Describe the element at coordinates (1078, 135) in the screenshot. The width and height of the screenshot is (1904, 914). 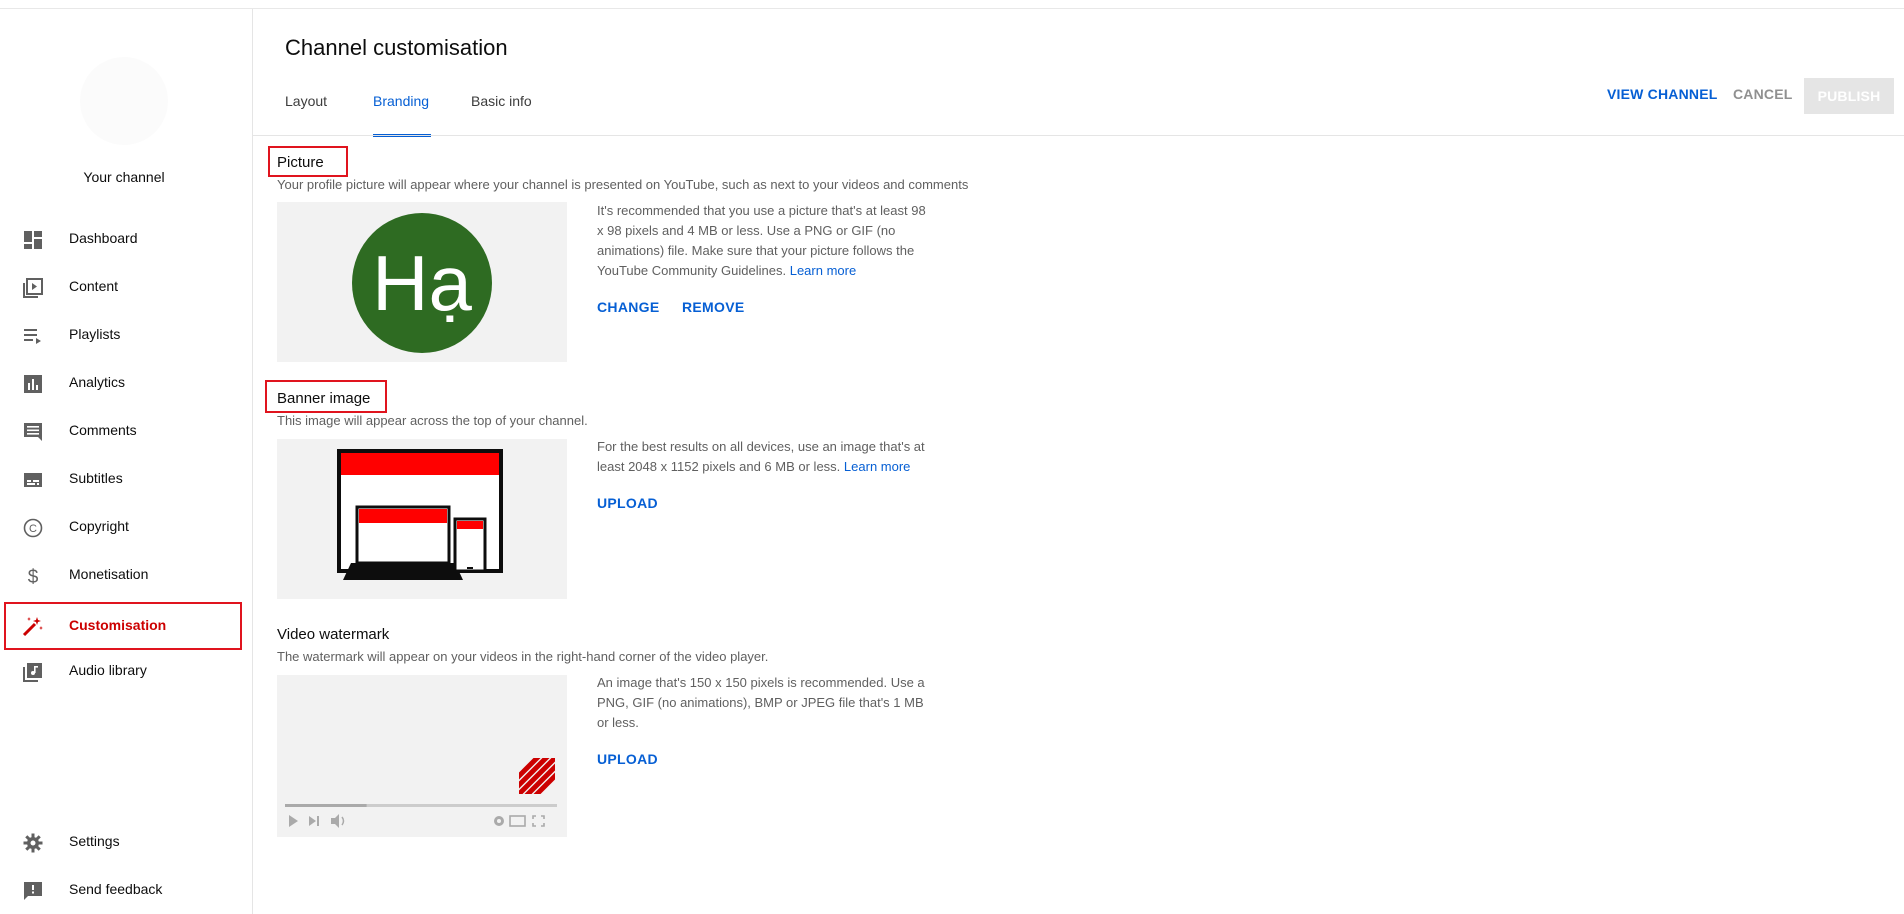
I see `header-divider` at that location.